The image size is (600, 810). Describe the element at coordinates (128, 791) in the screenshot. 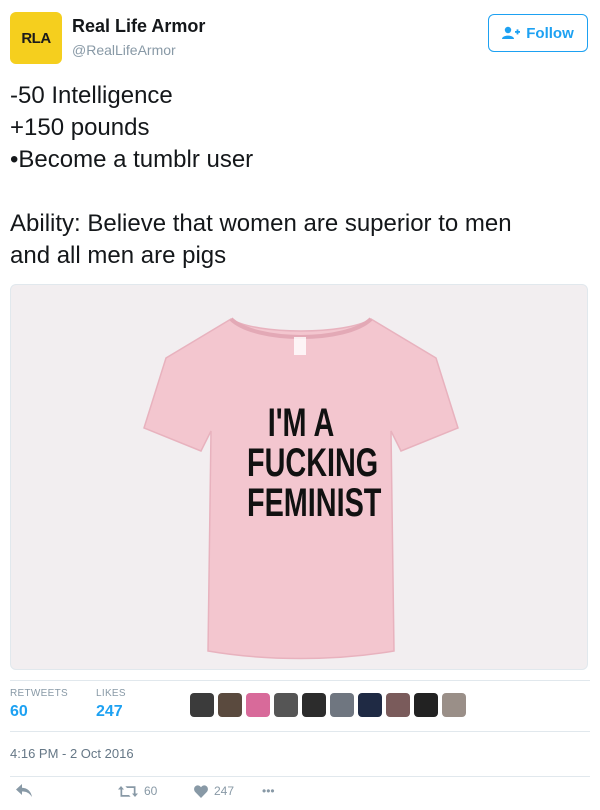

I see `retweet-icon` at that location.